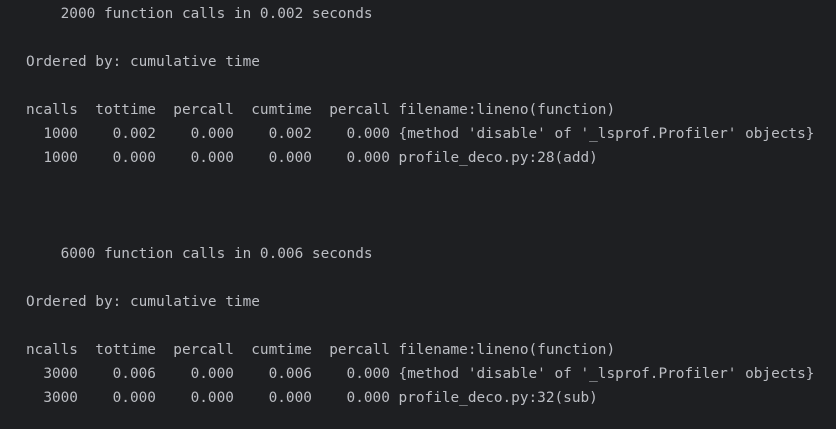 The image size is (836, 429). What do you see at coordinates (186, 254) in the screenshot?
I see `profile-2-summary: 6000 function calls in 0.006 seconds` at bounding box center [186, 254].